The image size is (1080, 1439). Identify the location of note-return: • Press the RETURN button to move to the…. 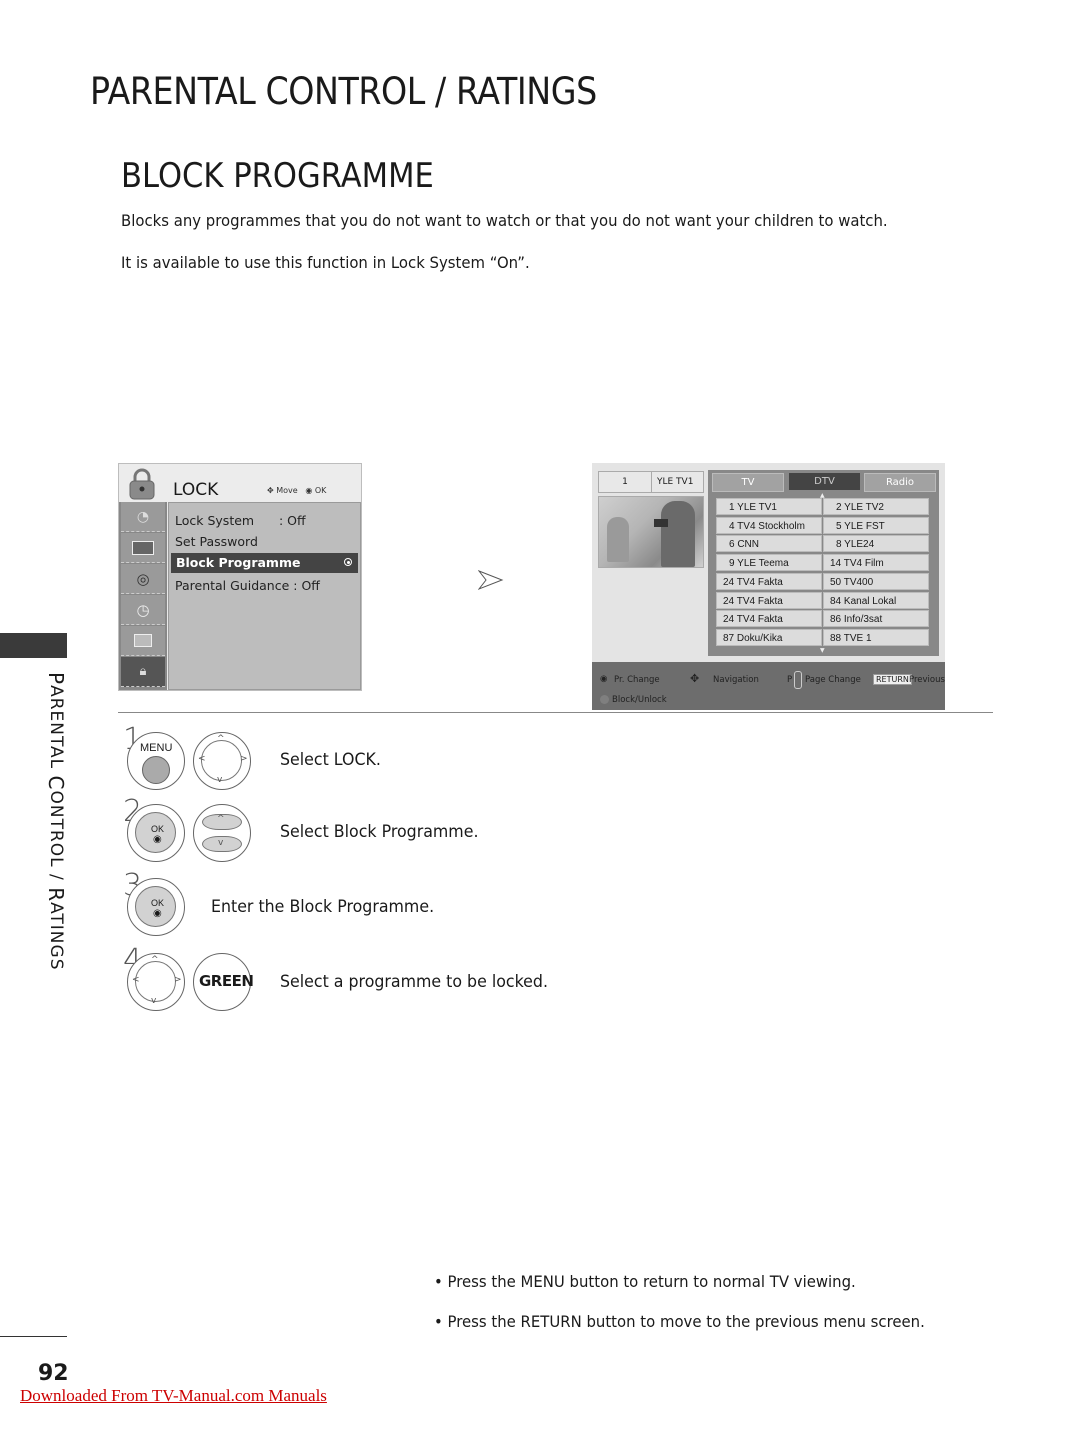
(679, 1321).